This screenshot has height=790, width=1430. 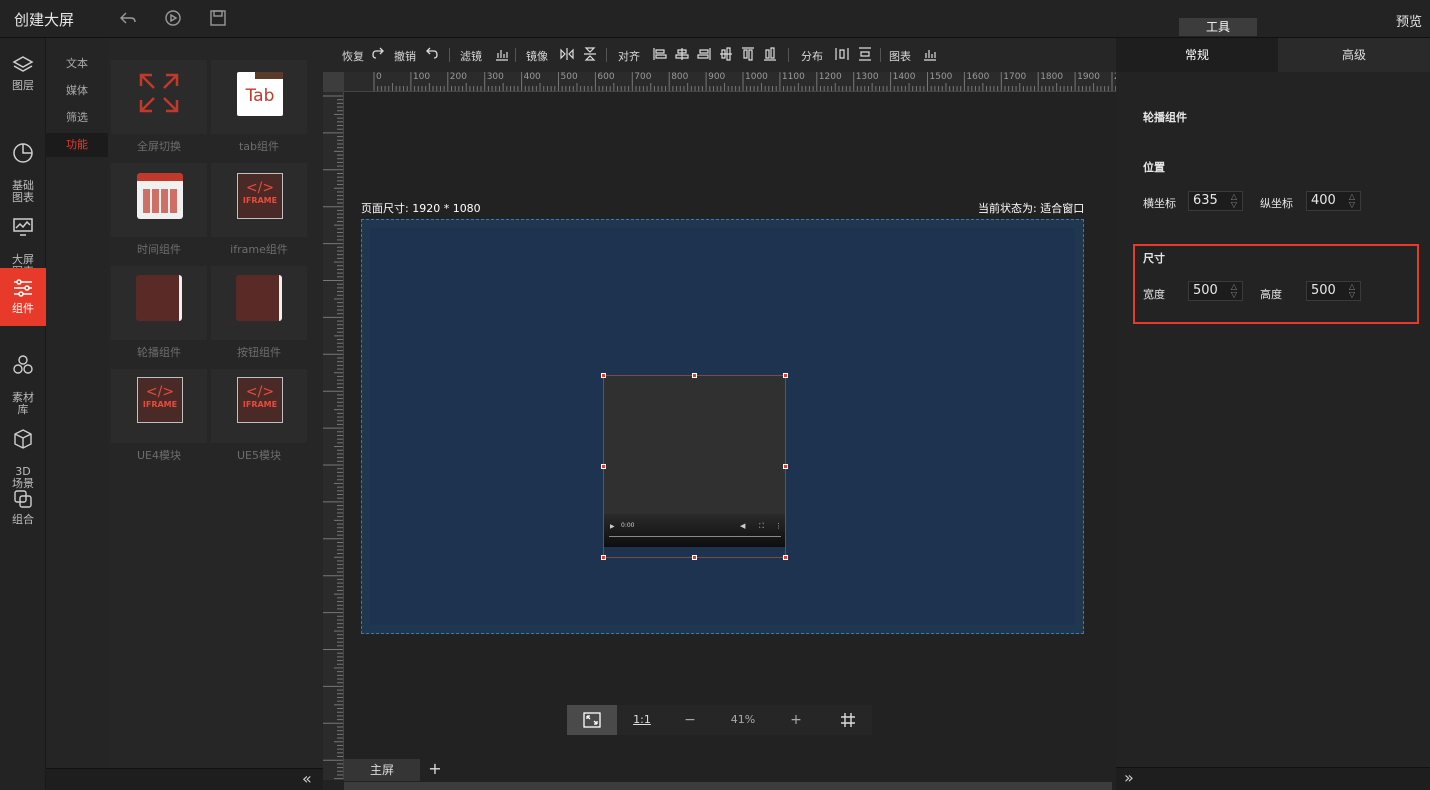 I want to click on horizontal-scrollbar, so click(x=728, y=786).